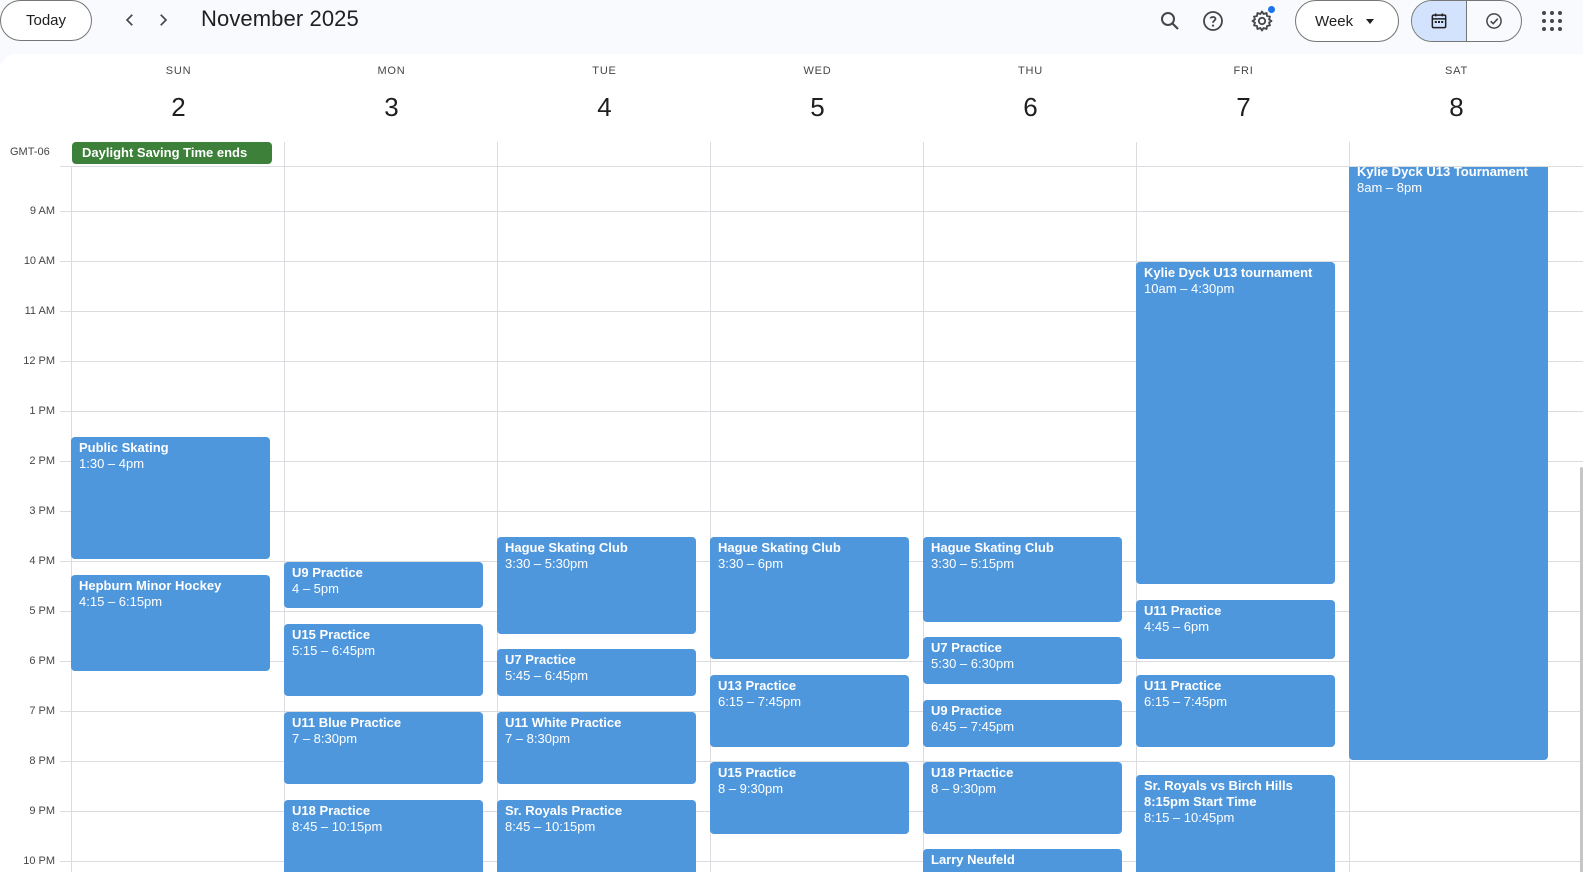  Describe the element at coordinates (1390, 187) in the screenshot. I see `event-time: 8am – 8pm` at that location.